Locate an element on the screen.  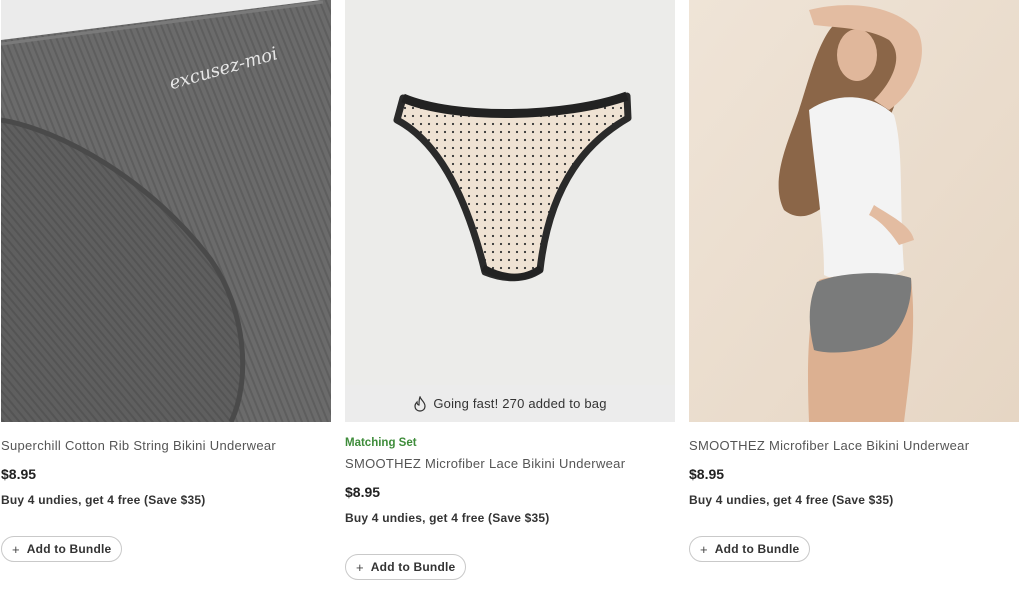
flame-icon is located at coordinates (420, 403).